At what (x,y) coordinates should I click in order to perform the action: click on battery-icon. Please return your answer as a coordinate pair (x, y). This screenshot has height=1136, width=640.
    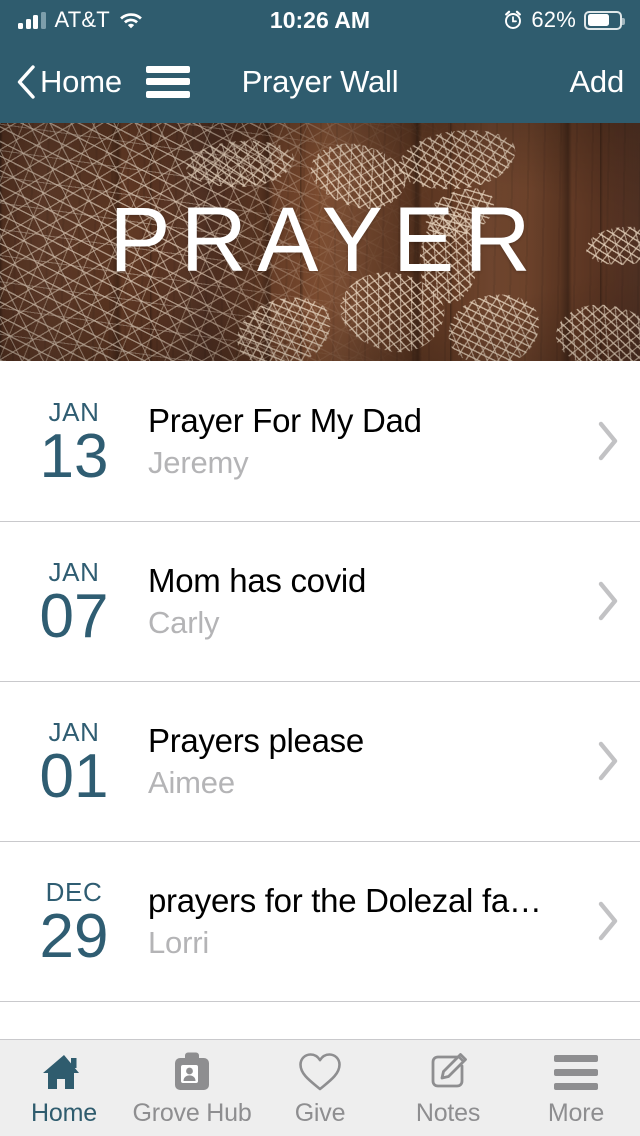
    Looking at the image, I should click on (604, 20).